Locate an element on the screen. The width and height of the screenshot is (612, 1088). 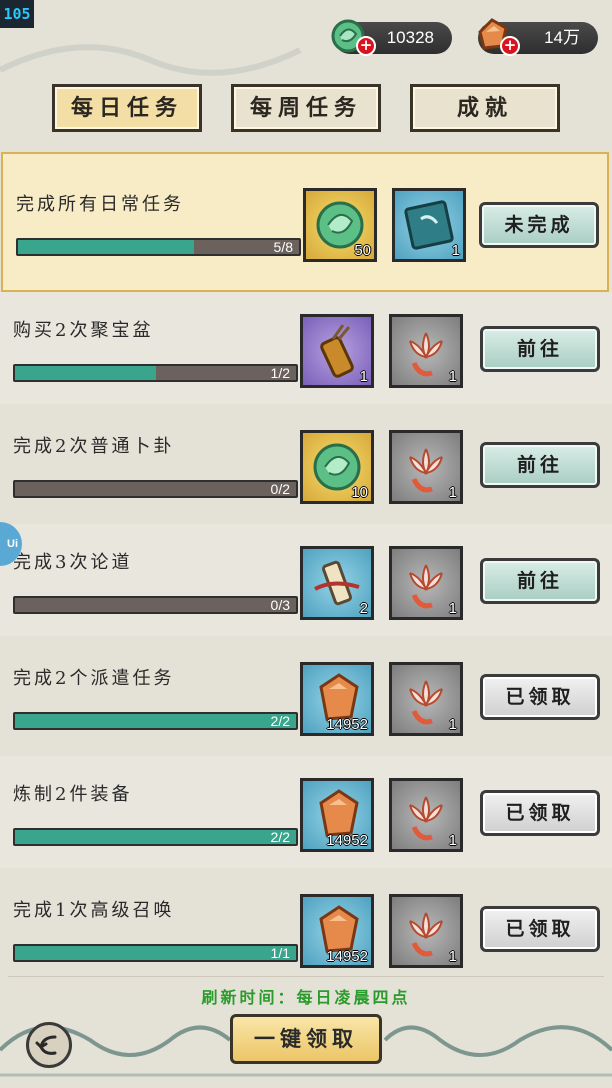
fps-counter: 105 is located at coordinates (17, 14).